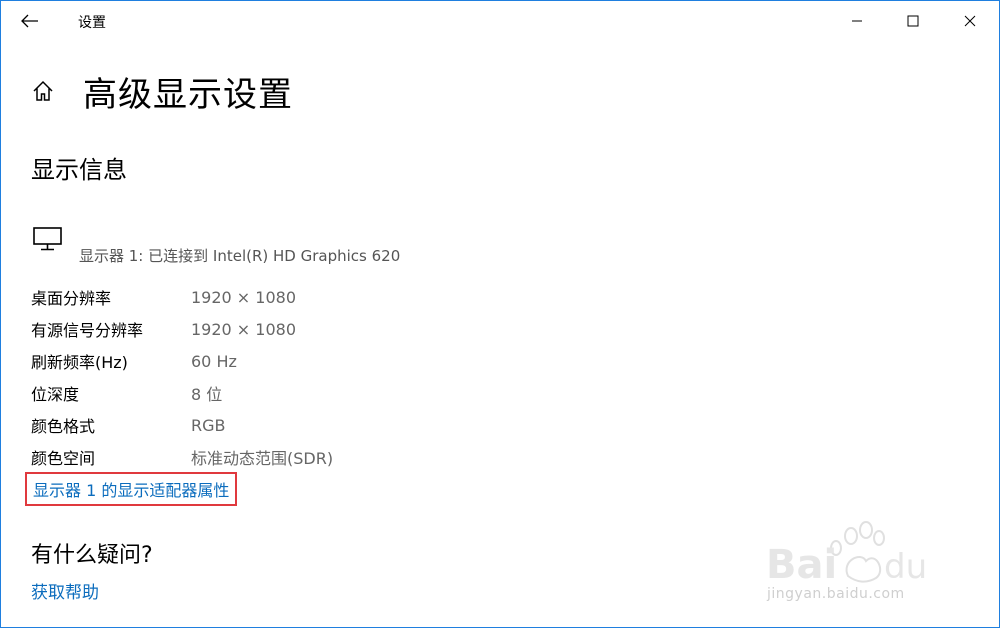 This screenshot has width=1000, height=628. I want to click on info-value: 60 Hz, so click(214, 361).